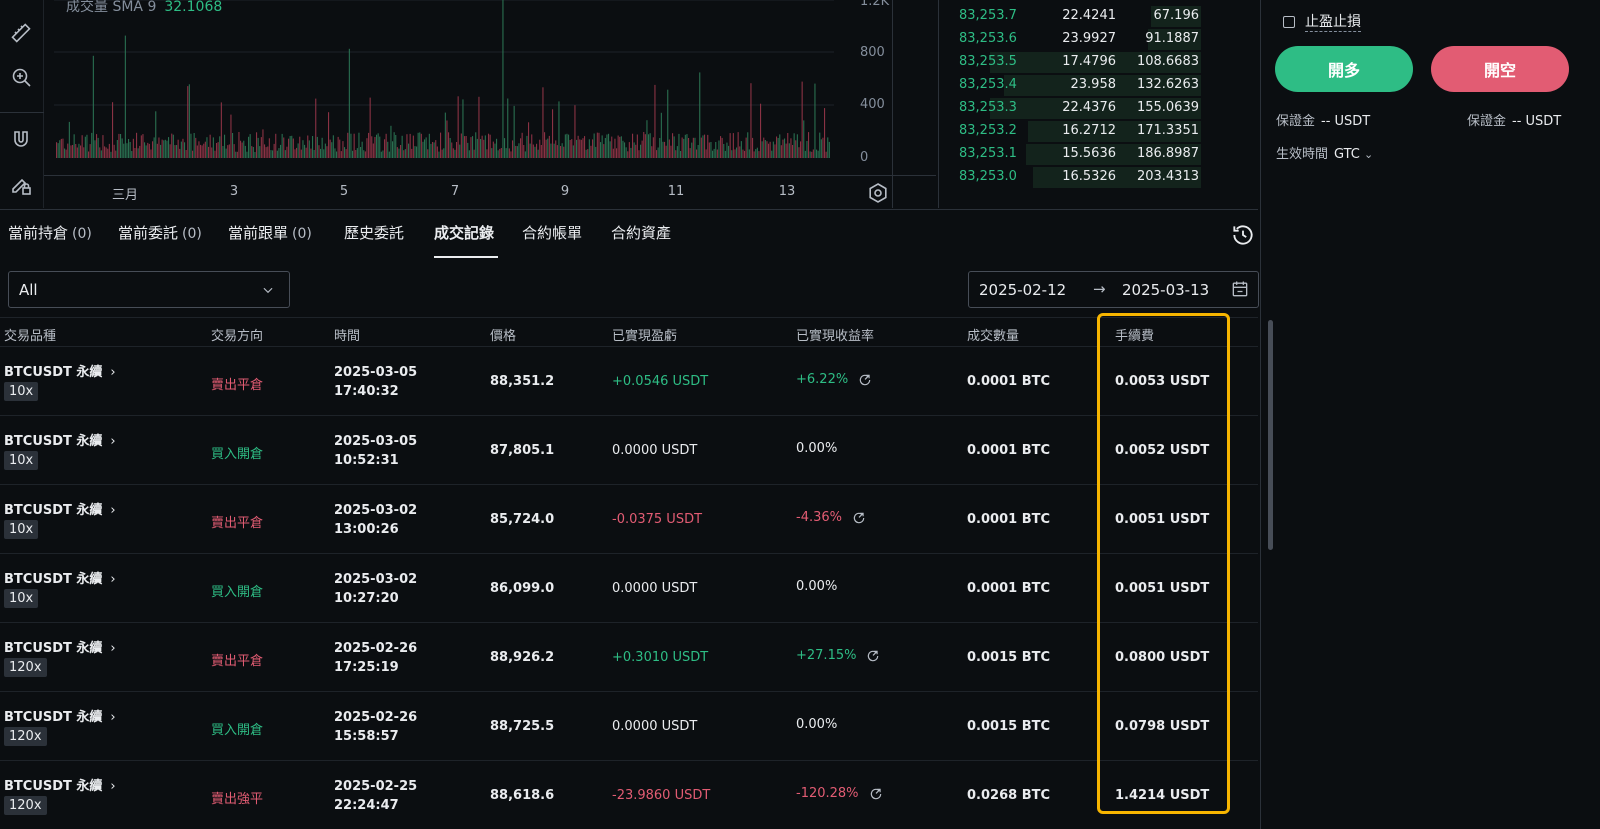 The image size is (1600, 829). Describe the element at coordinates (149, 289) in the screenshot. I see `symbol-filter-select: All` at that location.